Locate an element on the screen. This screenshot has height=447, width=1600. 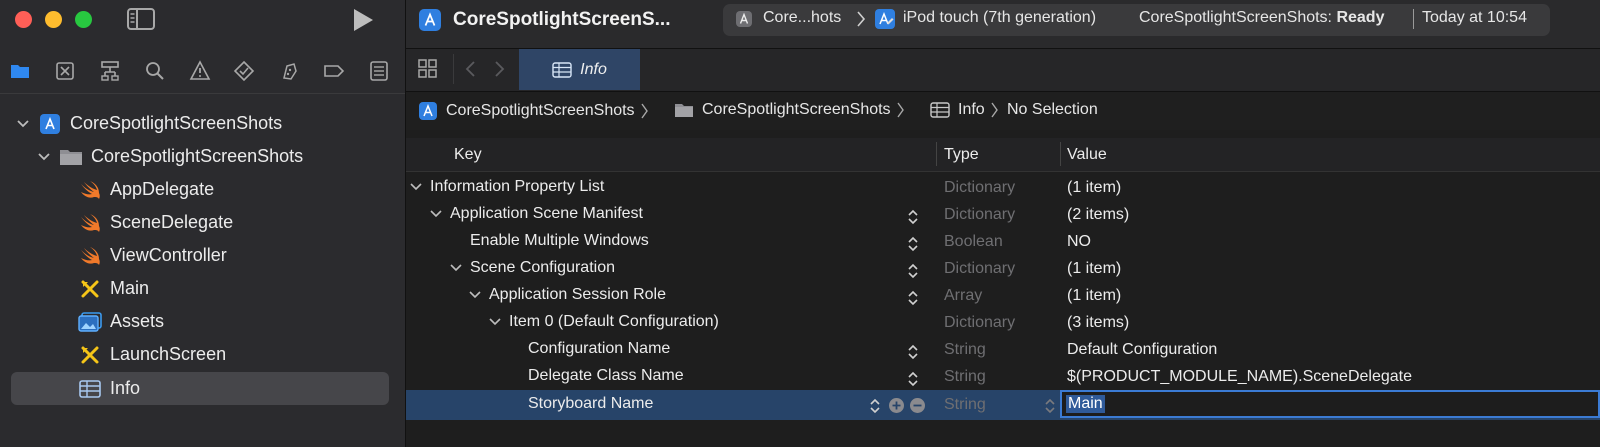
related-items-grid-icon is located at coordinates (428, 69).